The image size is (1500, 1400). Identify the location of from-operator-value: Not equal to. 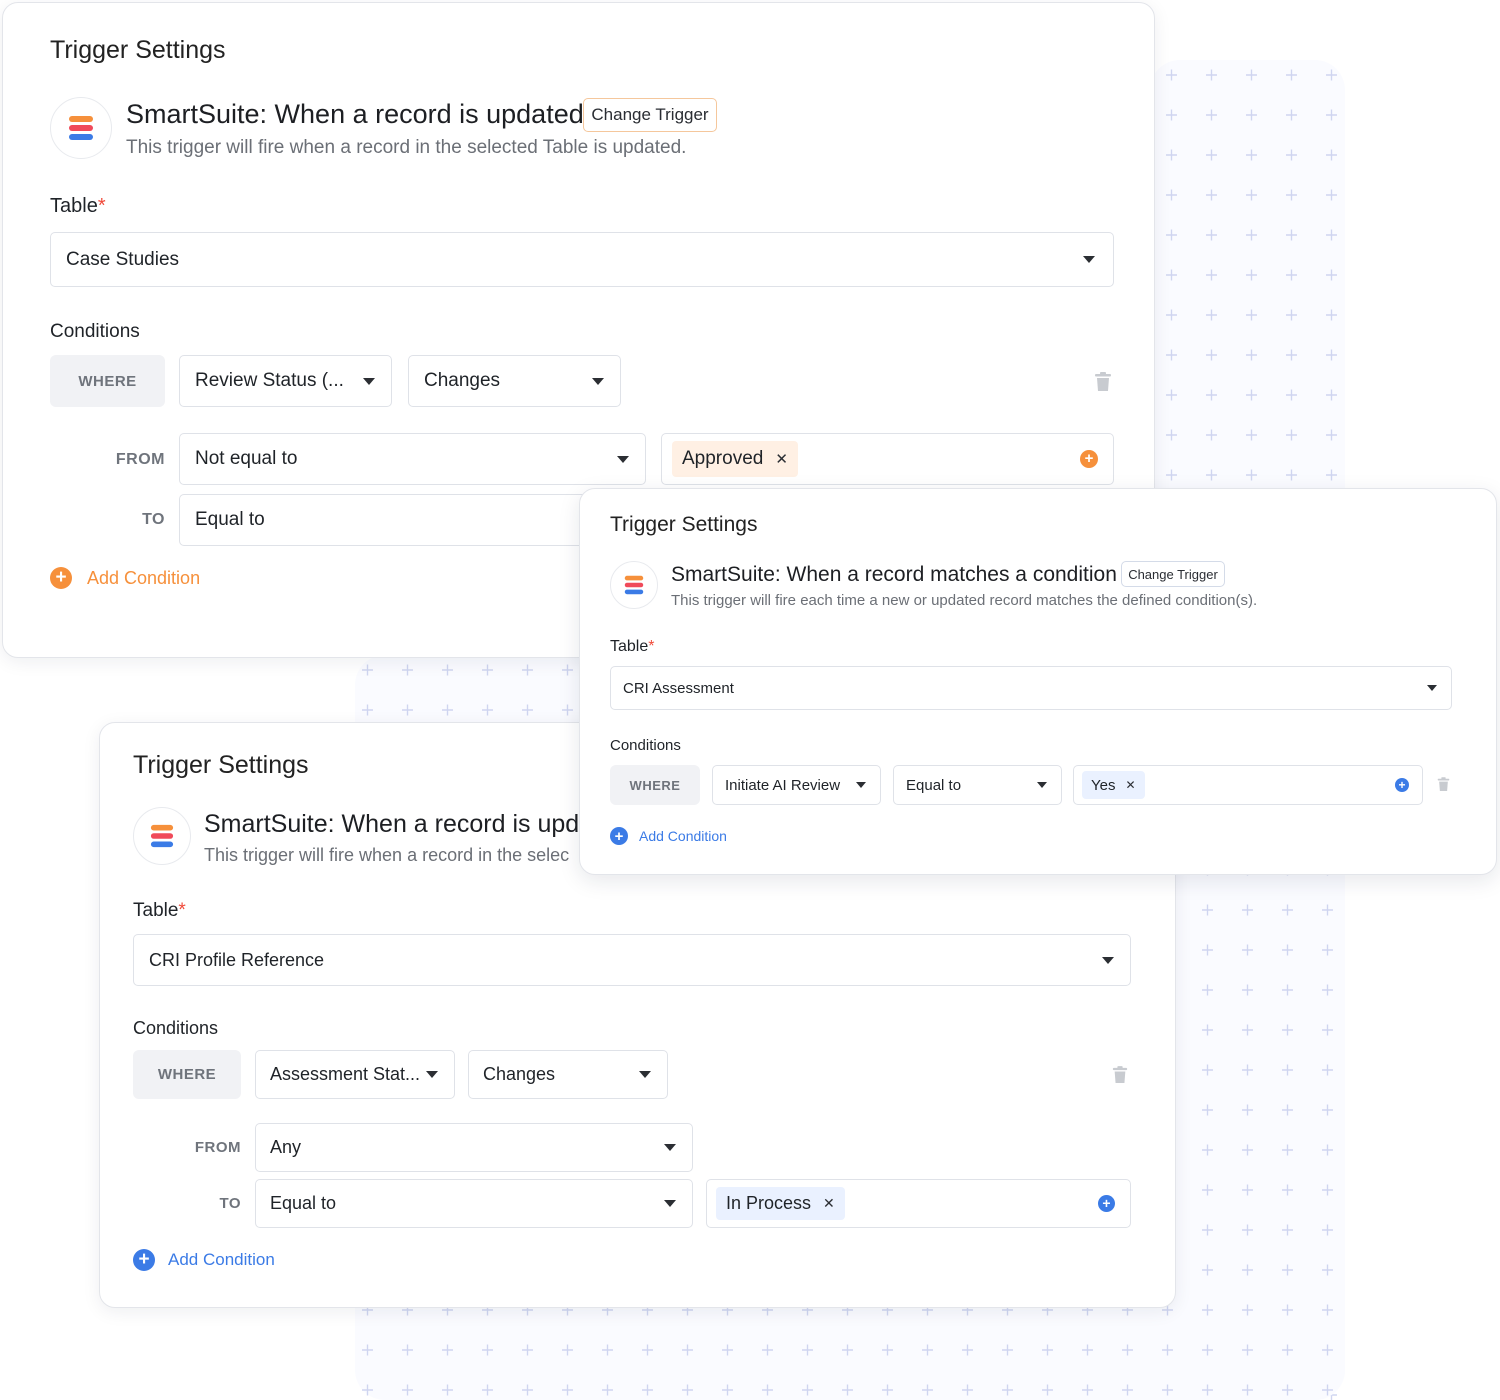
(246, 458).